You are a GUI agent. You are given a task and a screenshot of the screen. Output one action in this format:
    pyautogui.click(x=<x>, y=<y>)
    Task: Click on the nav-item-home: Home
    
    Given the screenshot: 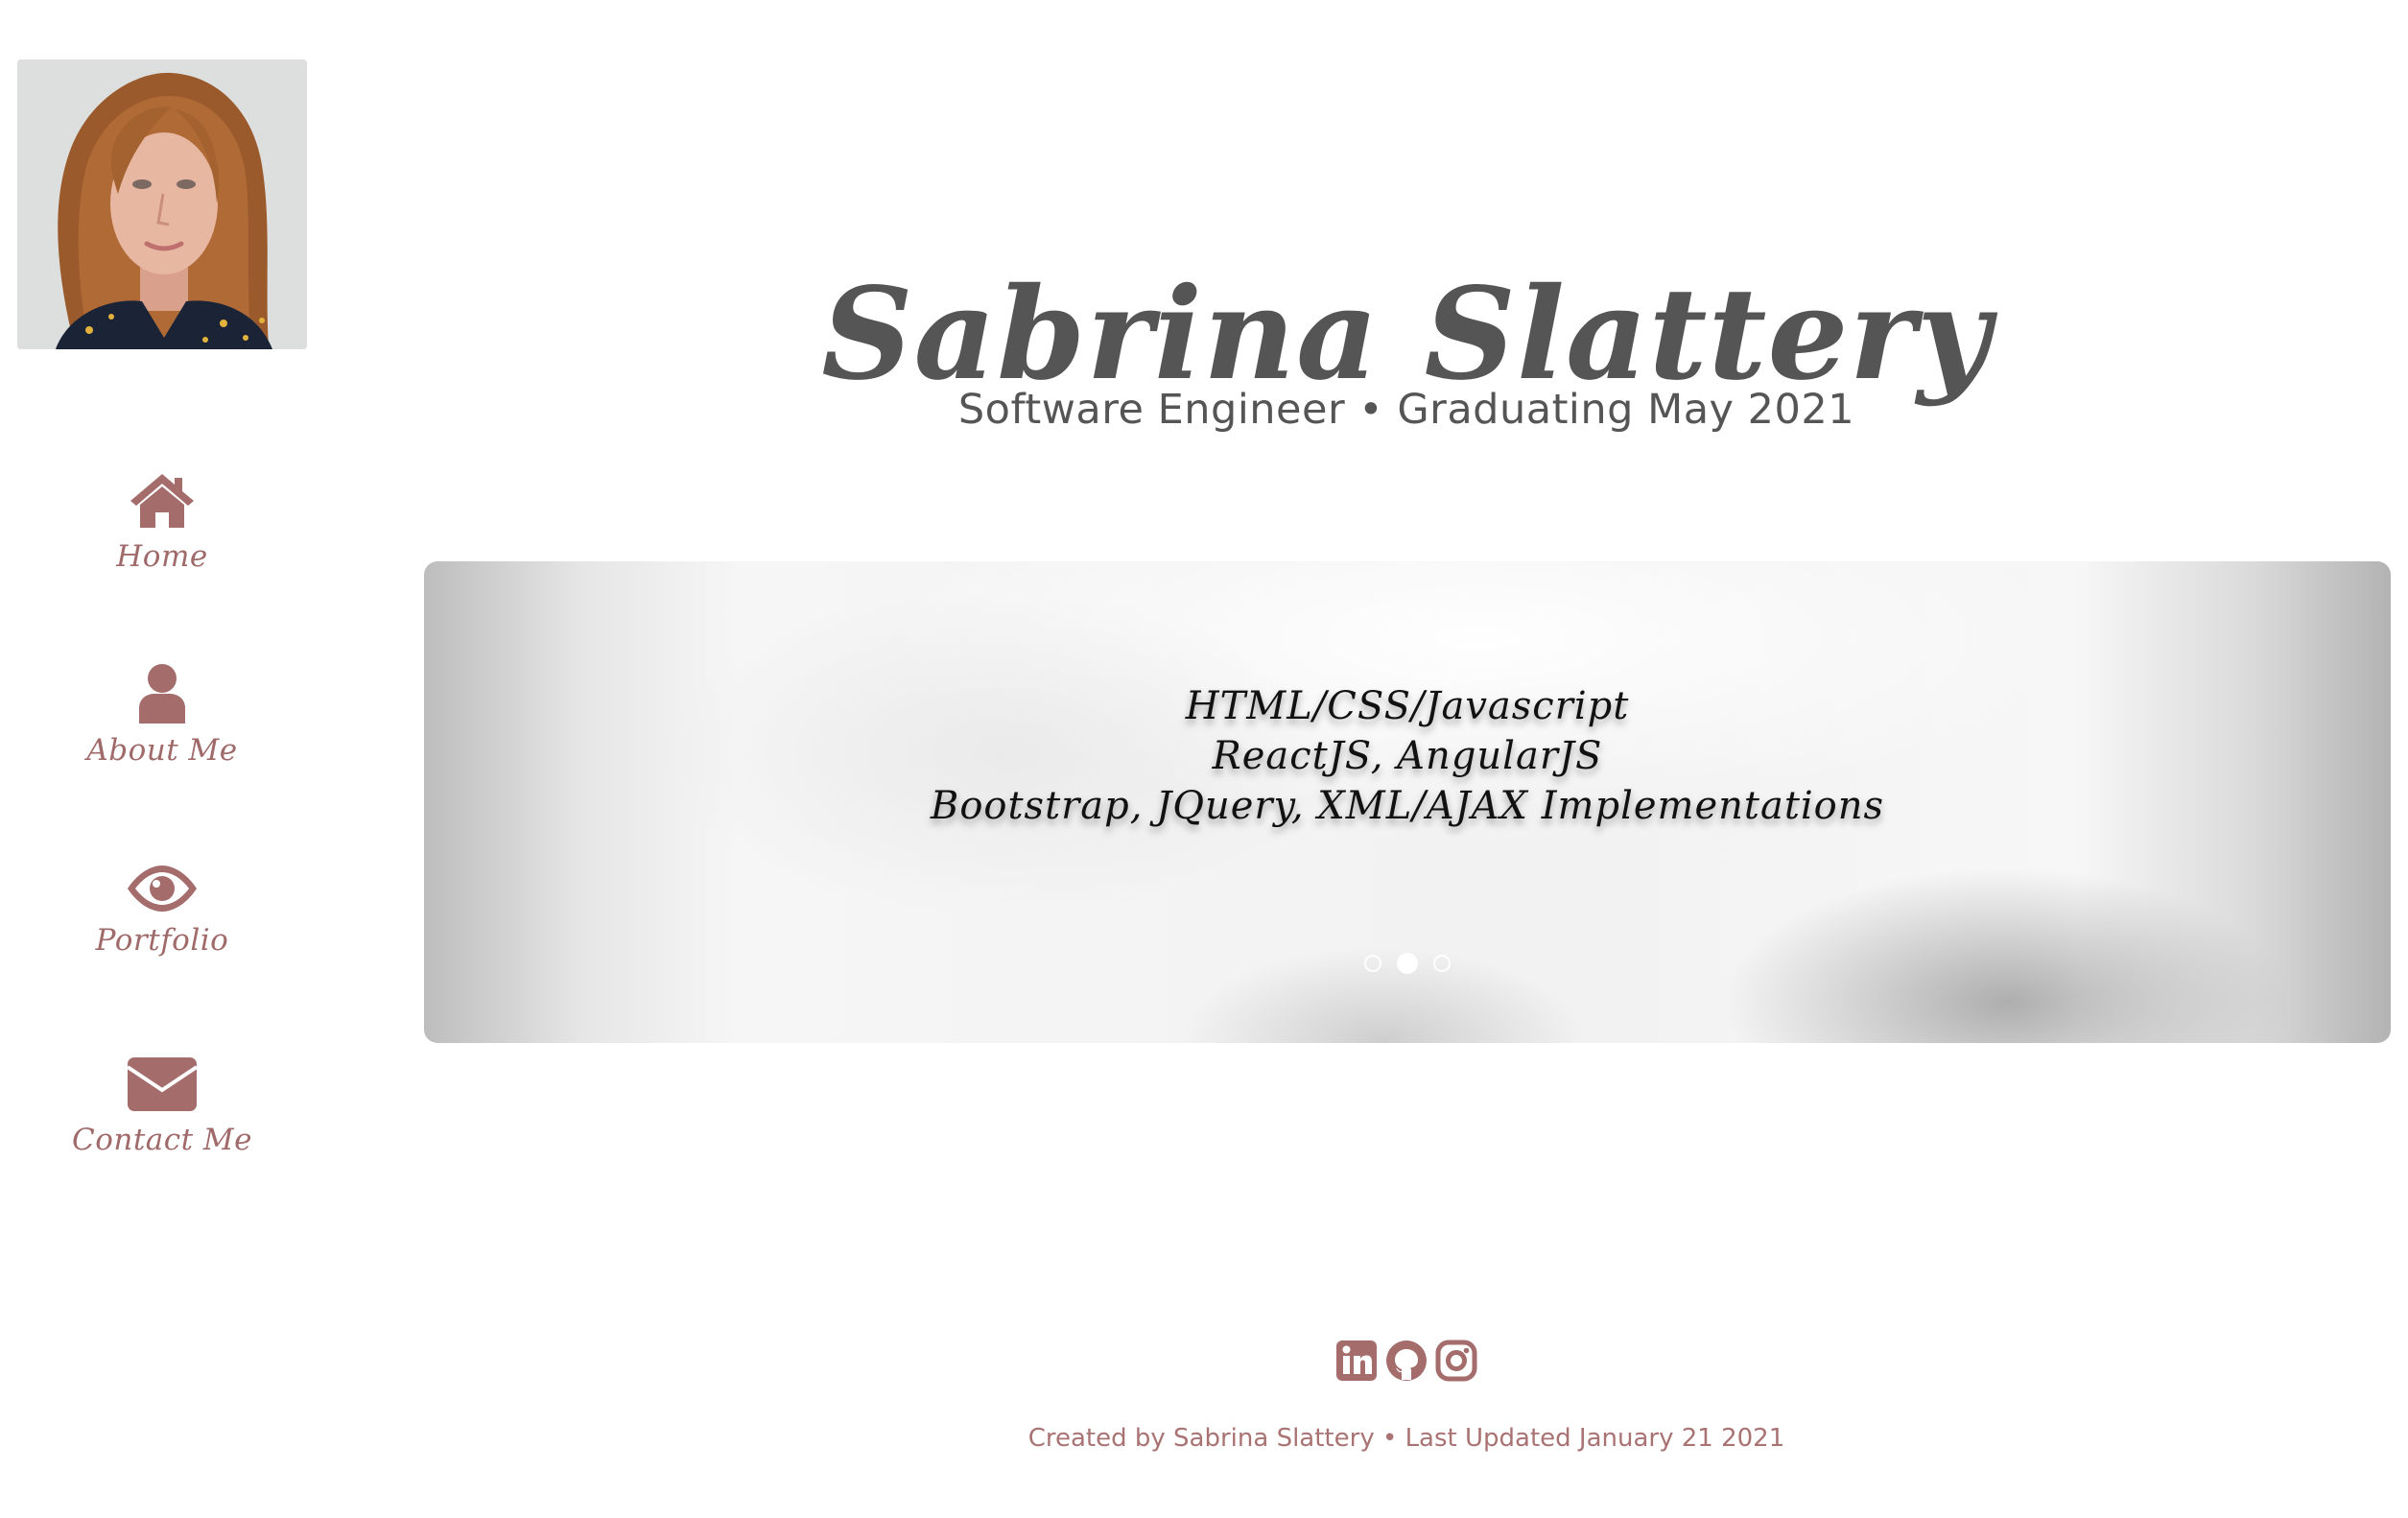 What is the action you would take?
    pyautogui.click(x=162, y=522)
    